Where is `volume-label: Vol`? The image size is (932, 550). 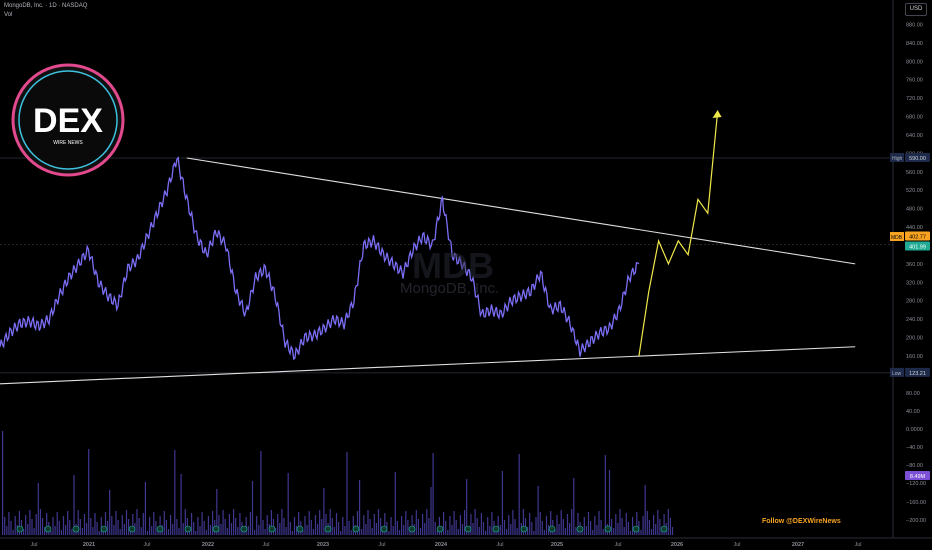
volume-label: Vol is located at coordinates (8, 15).